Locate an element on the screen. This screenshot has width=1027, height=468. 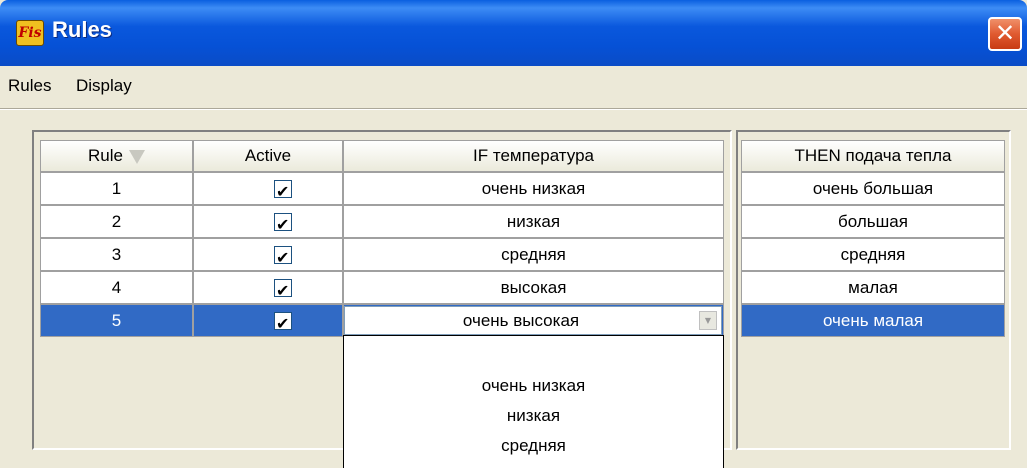
rule-number-cell: 2 is located at coordinates (116, 221).